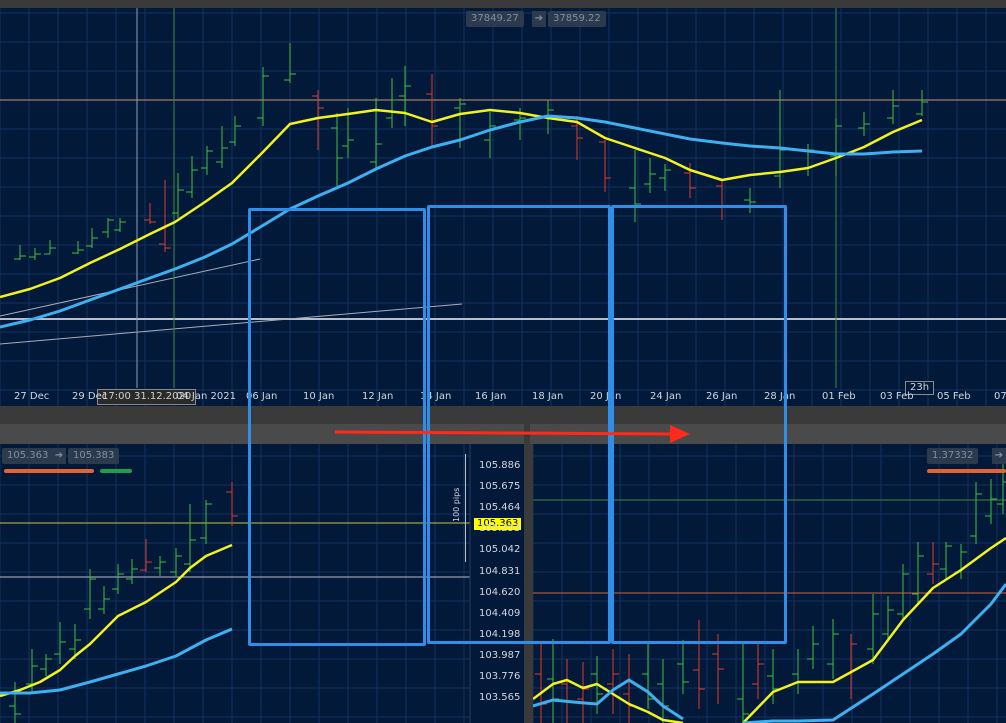  I want to click on br-sell-indicator, so click(966, 471).